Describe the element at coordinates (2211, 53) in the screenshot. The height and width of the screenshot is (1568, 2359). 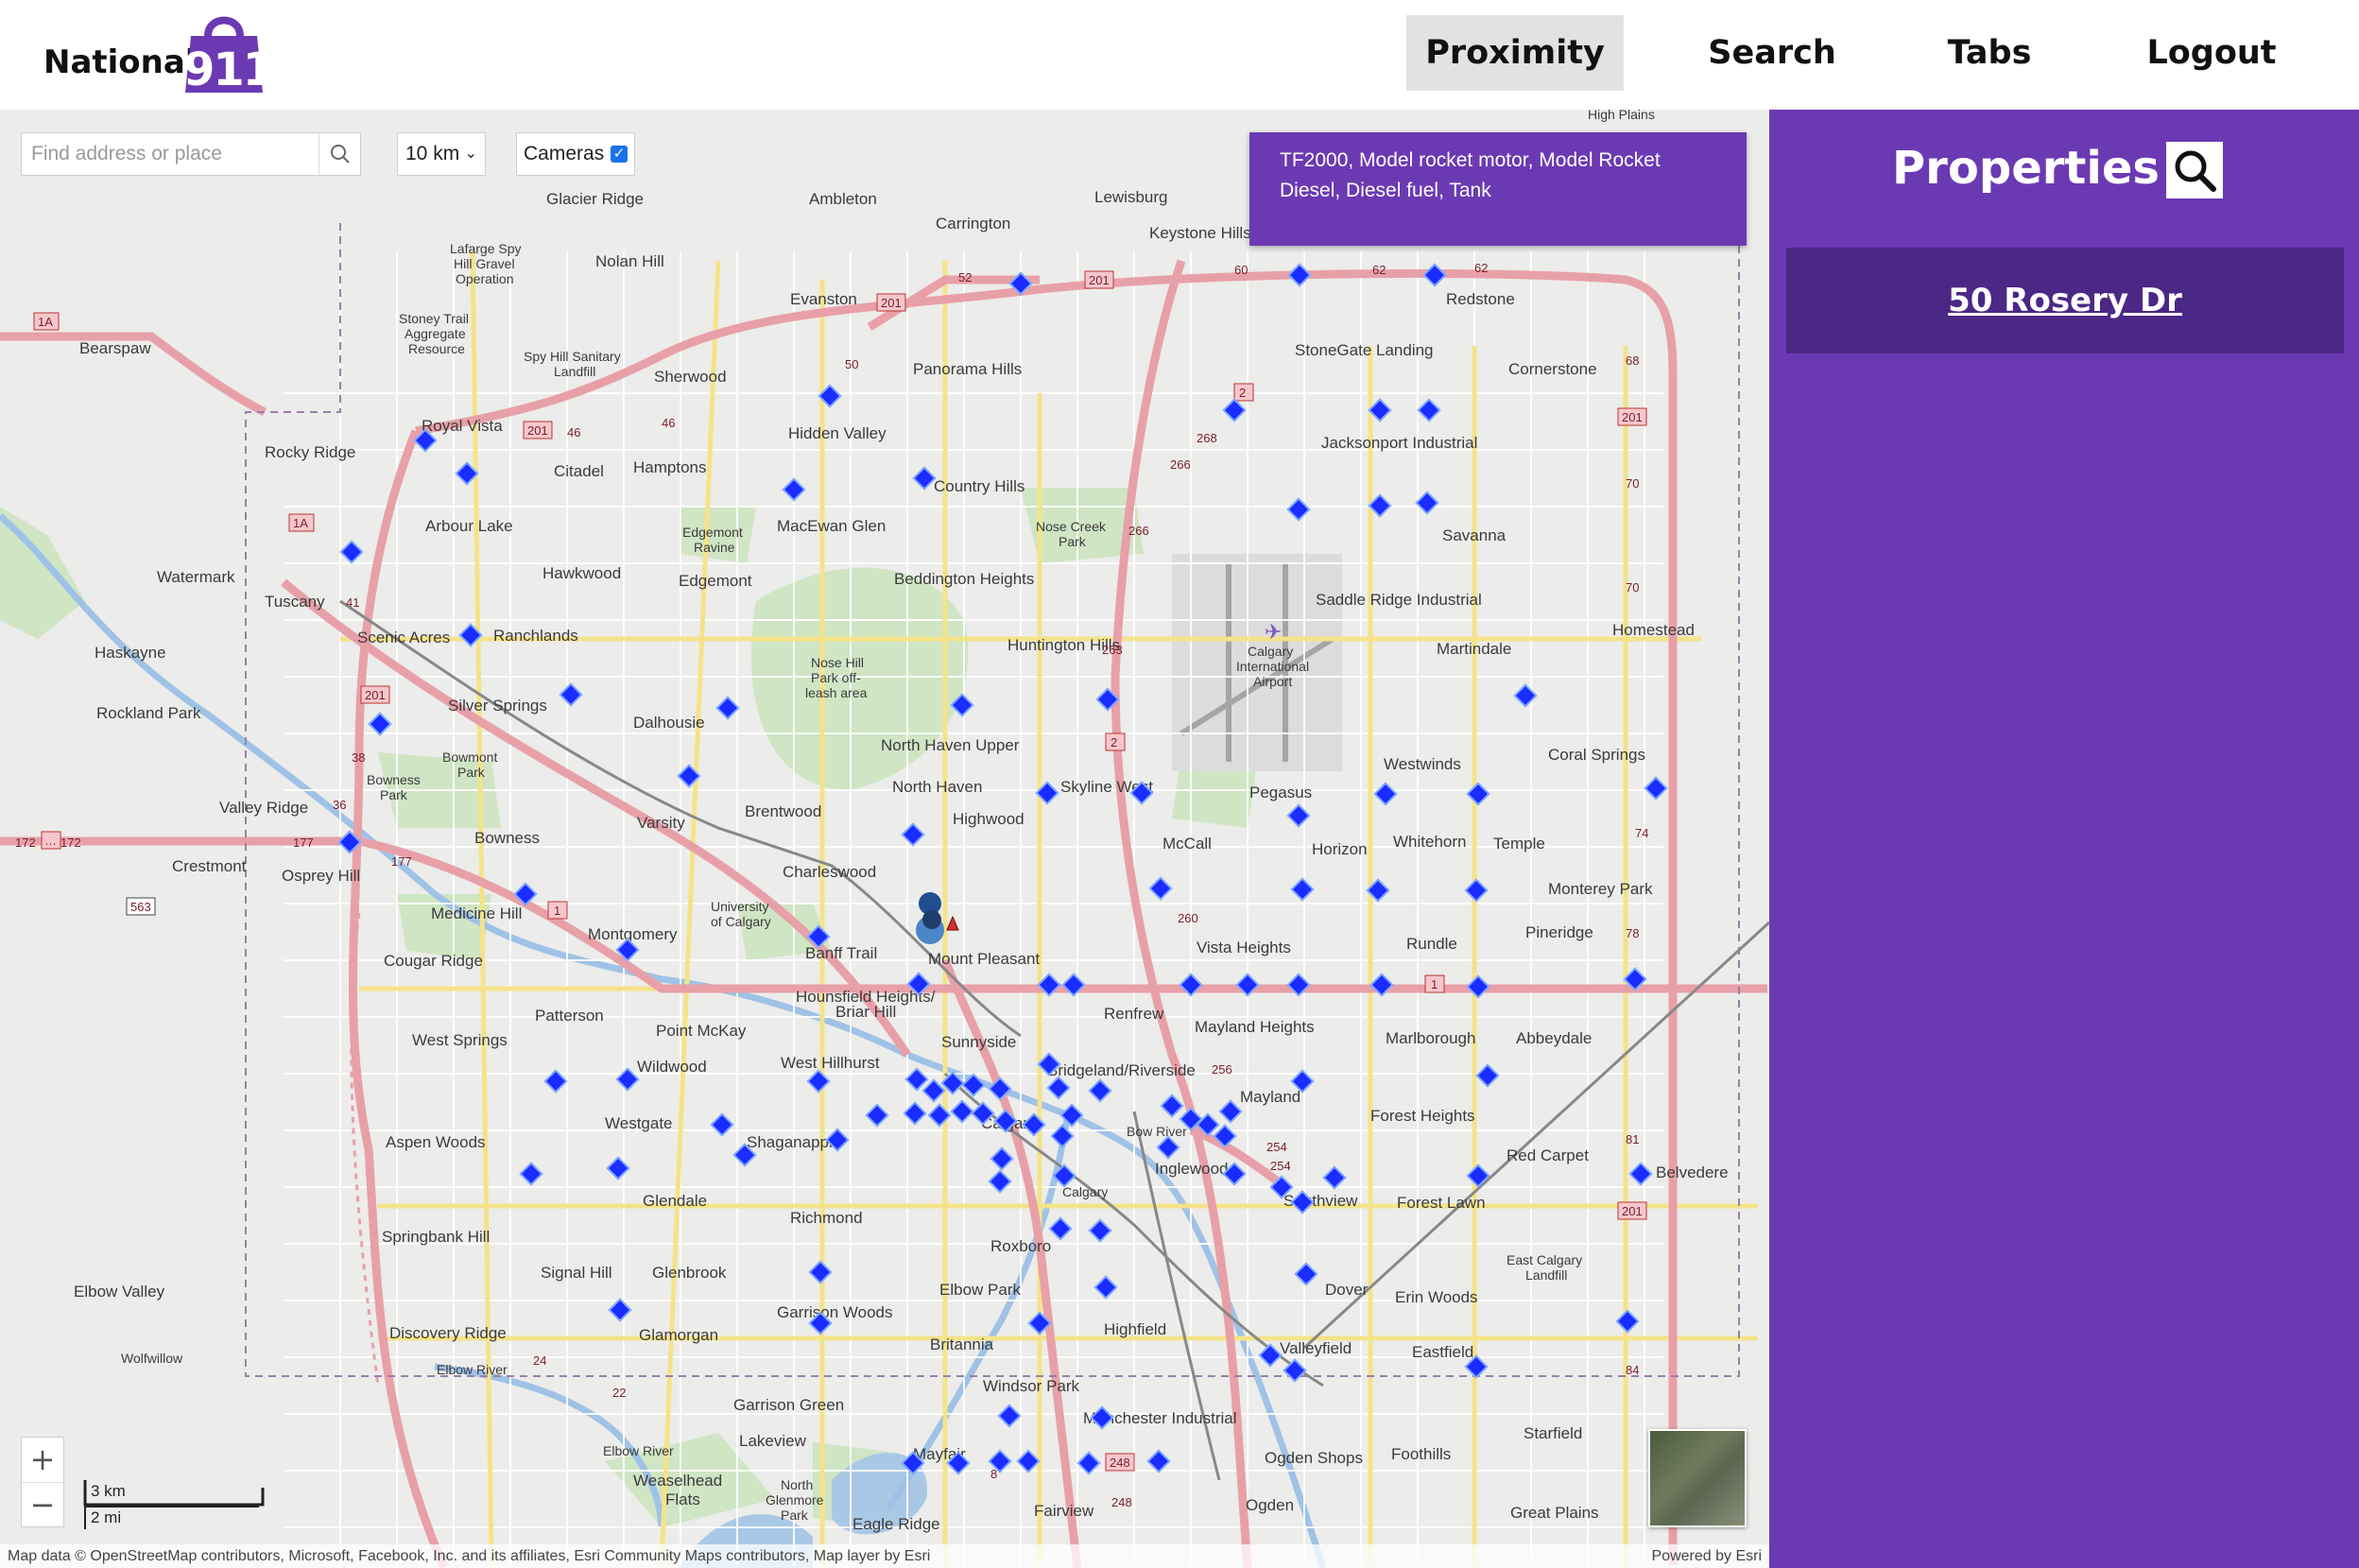
I see `nav-logout: Logout` at that location.